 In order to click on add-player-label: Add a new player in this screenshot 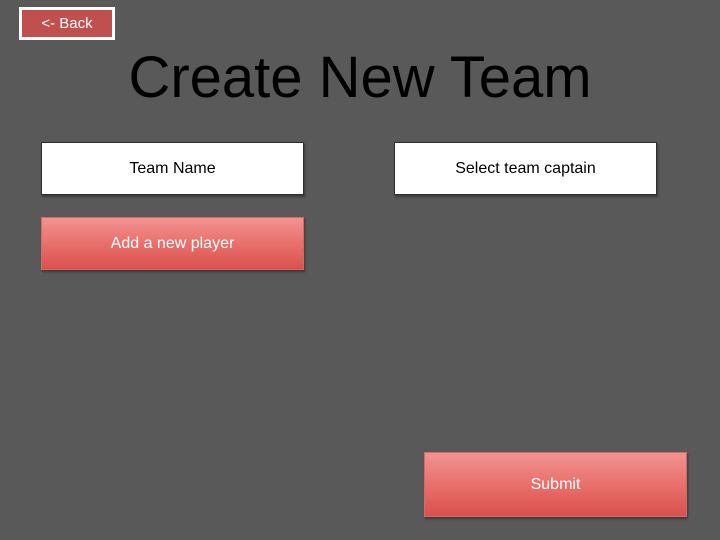, I will do `click(172, 243)`.